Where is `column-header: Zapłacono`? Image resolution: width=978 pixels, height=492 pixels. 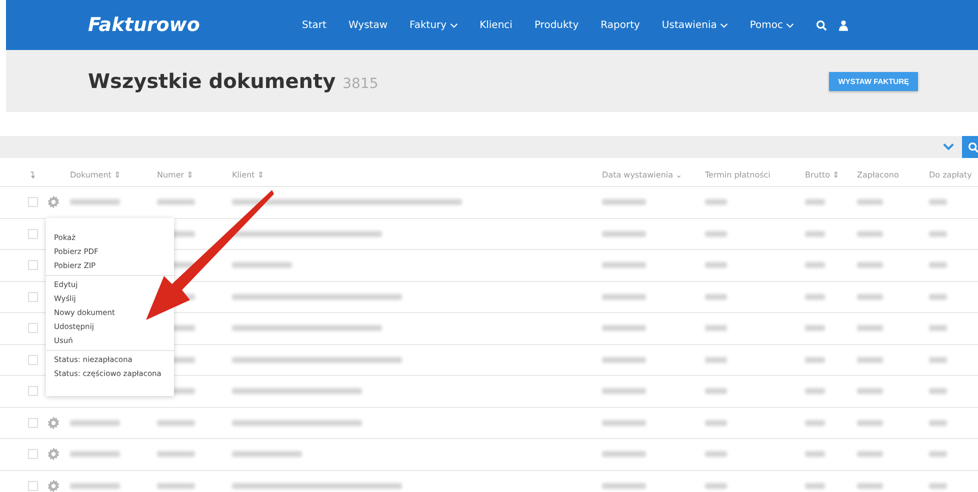
column-header: Zapłacono is located at coordinates (878, 175).